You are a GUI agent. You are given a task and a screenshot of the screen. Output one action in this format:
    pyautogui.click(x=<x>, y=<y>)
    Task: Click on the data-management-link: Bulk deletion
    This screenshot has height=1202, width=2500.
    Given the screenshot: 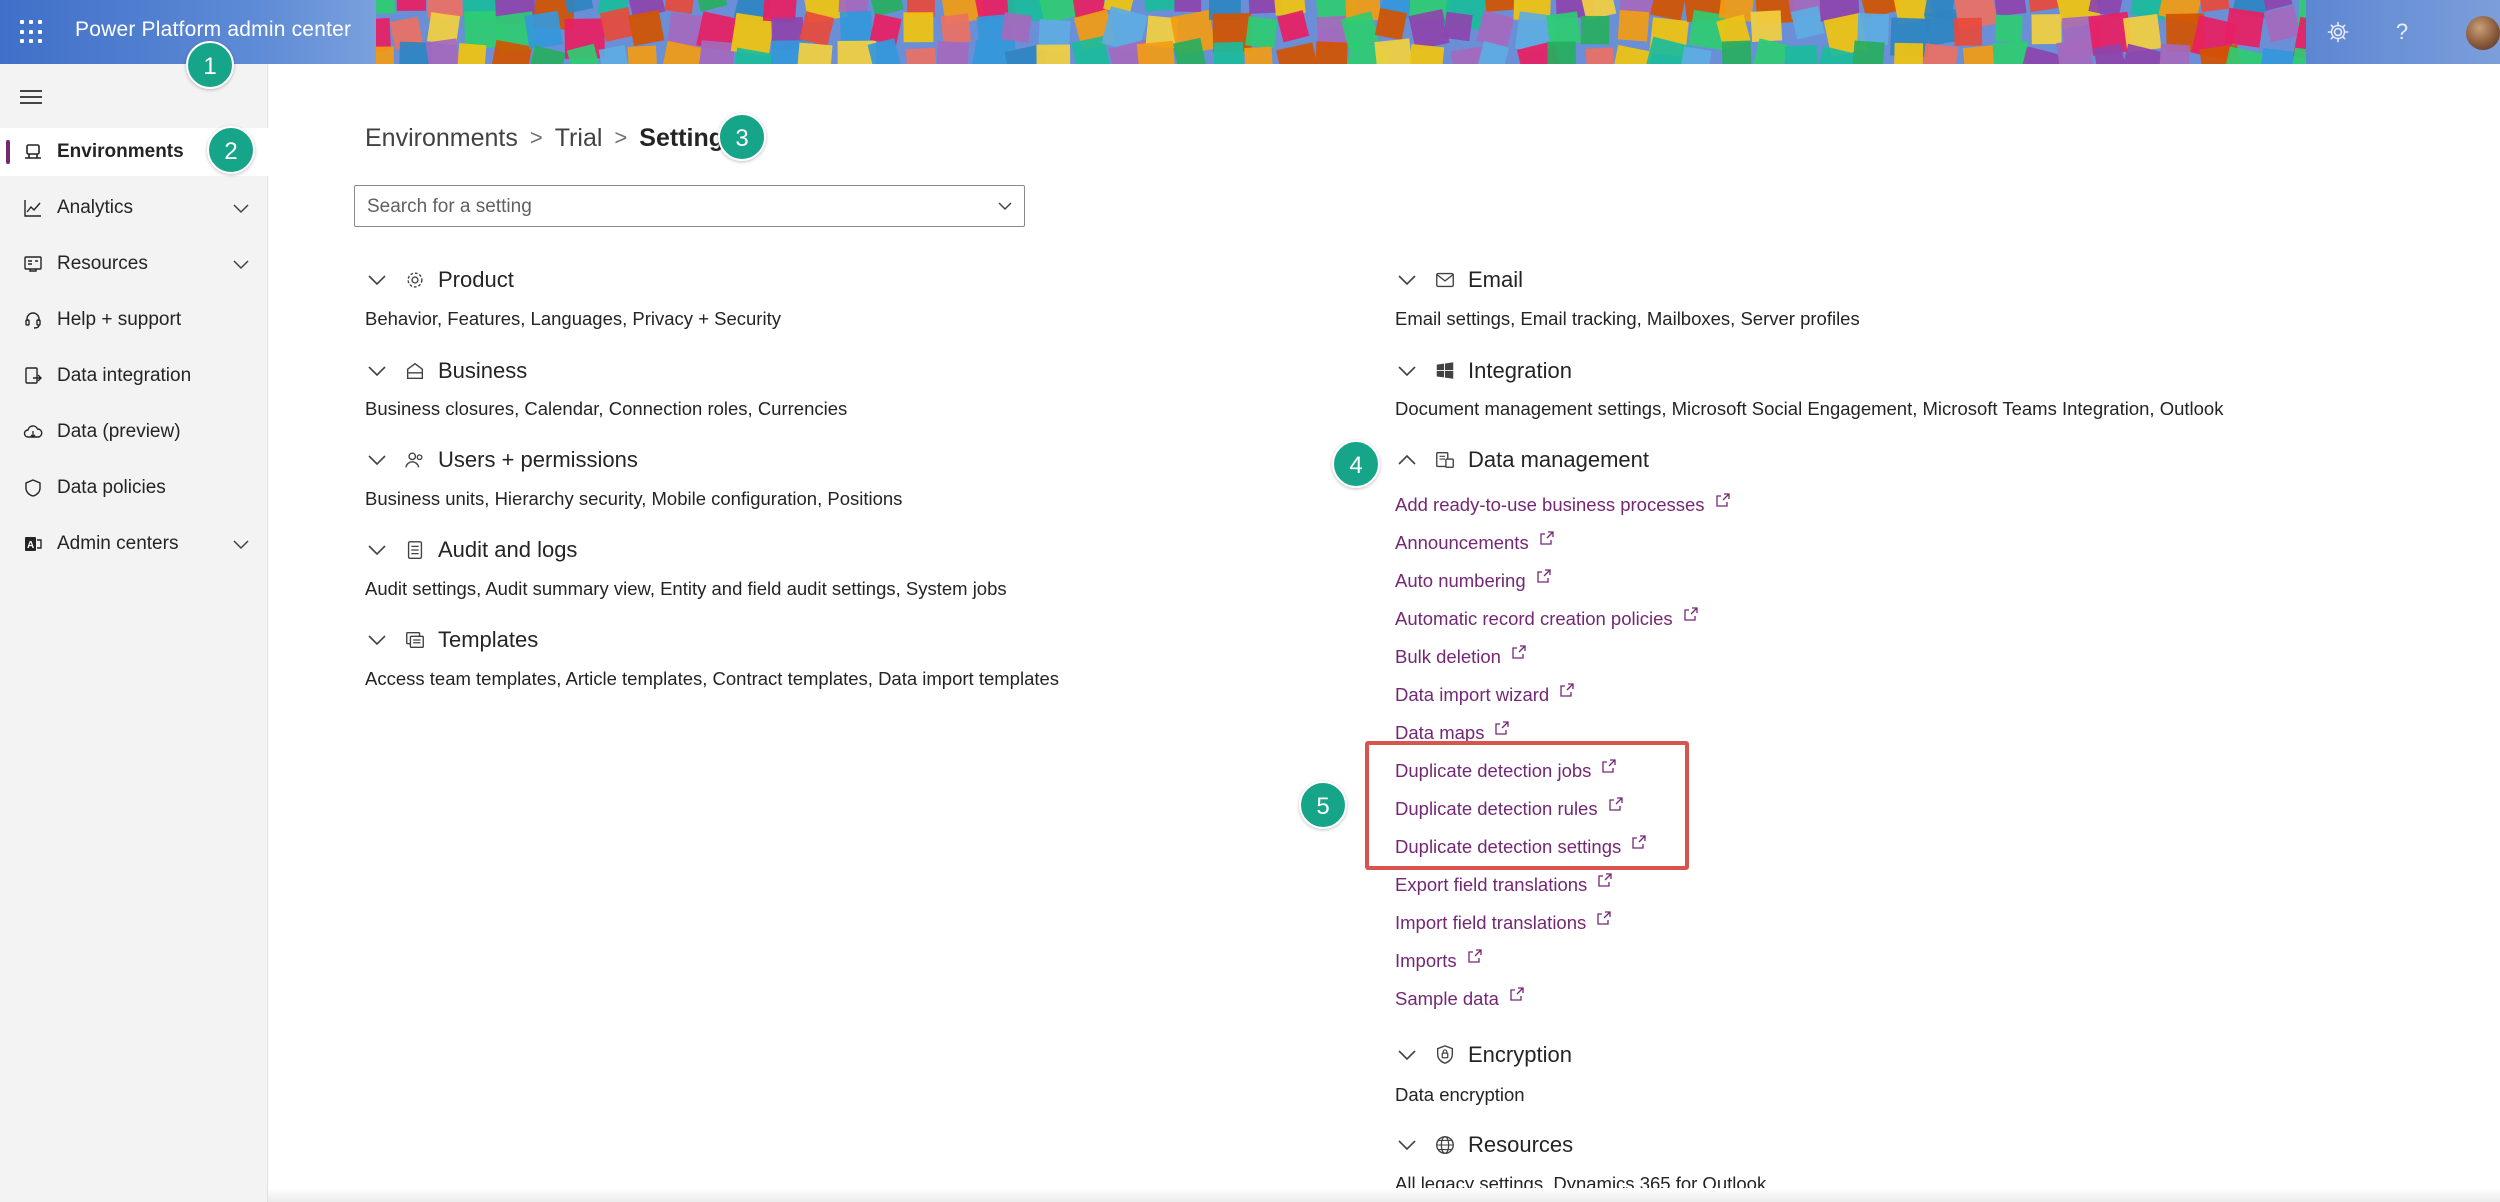 What is the action you would take?
    pyautogui.click(x=1461, y=656)
    